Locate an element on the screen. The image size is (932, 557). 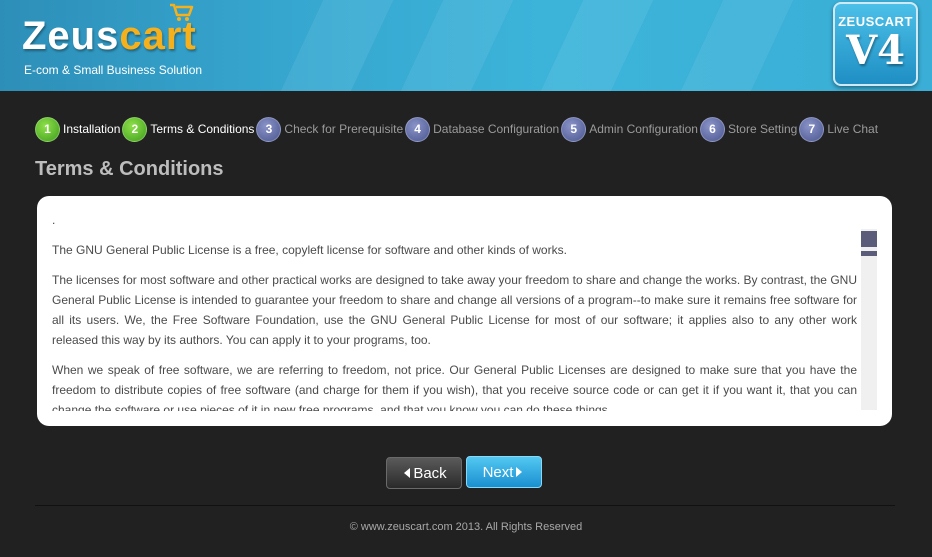
step-label: Database Configuration is located at coordinates (496, 129).